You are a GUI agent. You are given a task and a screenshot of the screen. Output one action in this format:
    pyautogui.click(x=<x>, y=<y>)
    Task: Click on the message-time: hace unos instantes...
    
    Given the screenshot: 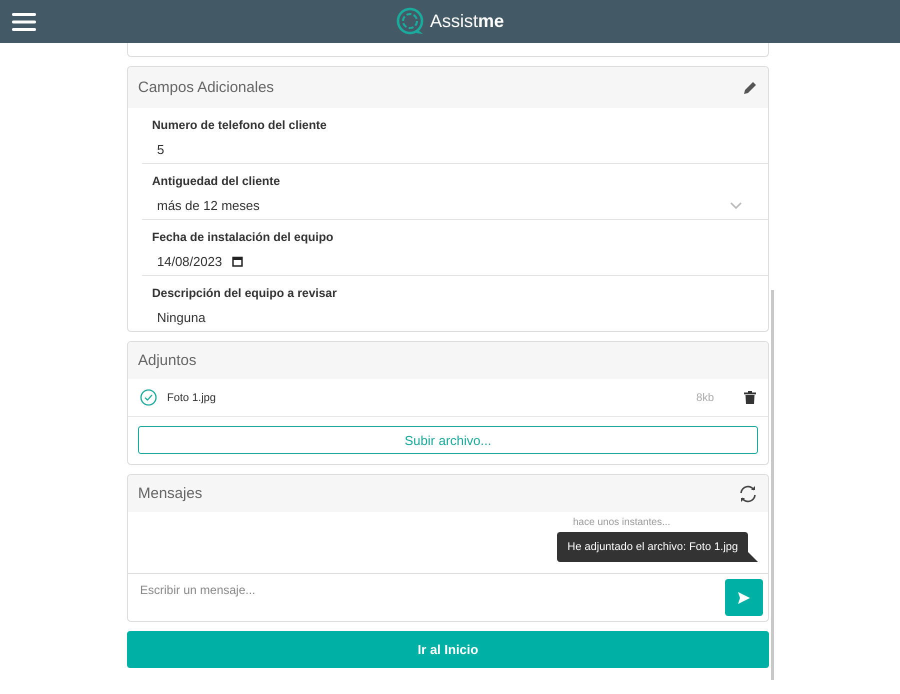 What is the action you would take?
    pyautogui.click(x=622, y=522)
    